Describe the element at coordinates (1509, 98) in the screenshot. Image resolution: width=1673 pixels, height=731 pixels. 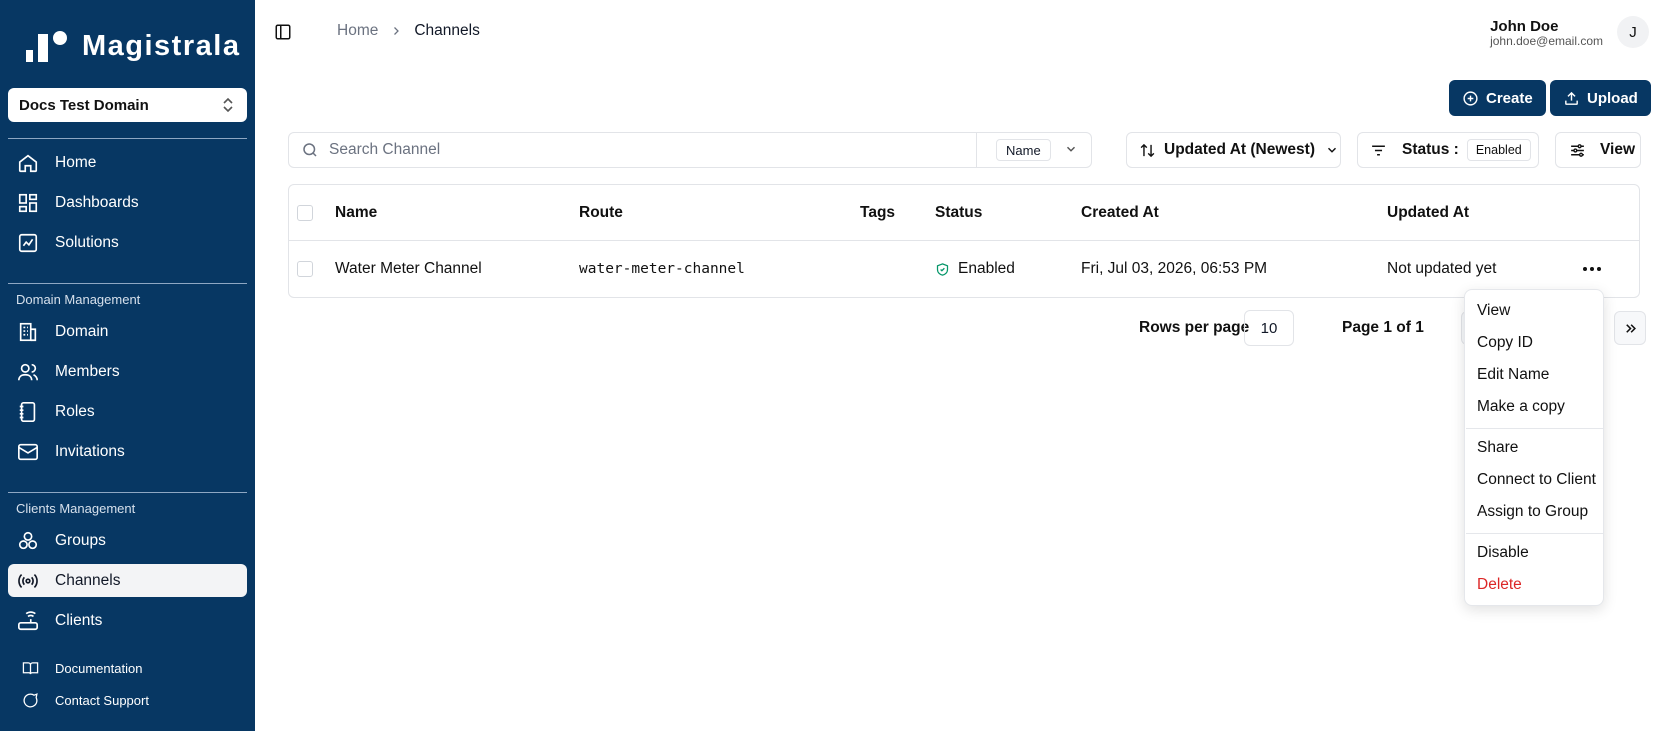
I see `create-button-label: Create` at that location.